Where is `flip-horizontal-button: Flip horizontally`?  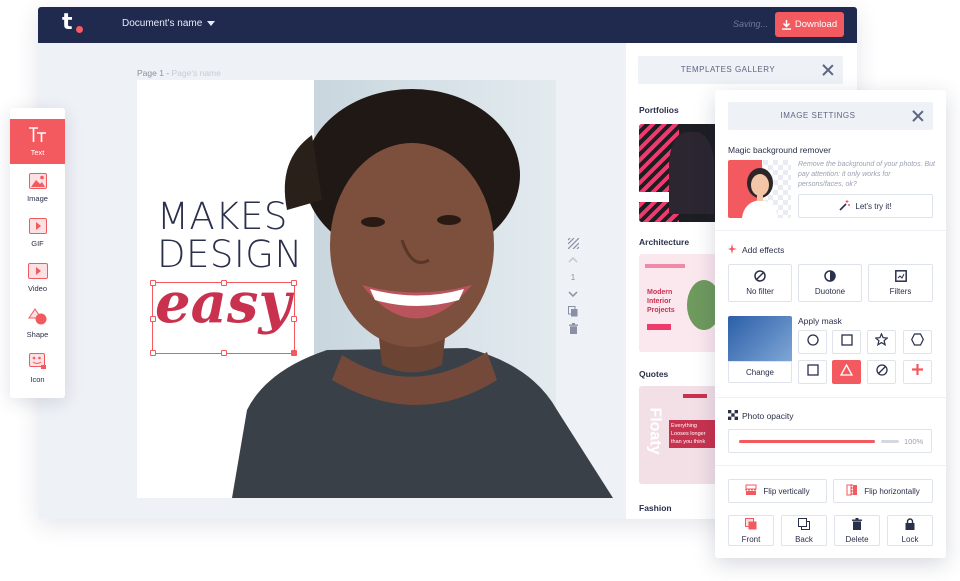
flip-horizontal-button: Flip horizontally is located at coordinates (883, 491).